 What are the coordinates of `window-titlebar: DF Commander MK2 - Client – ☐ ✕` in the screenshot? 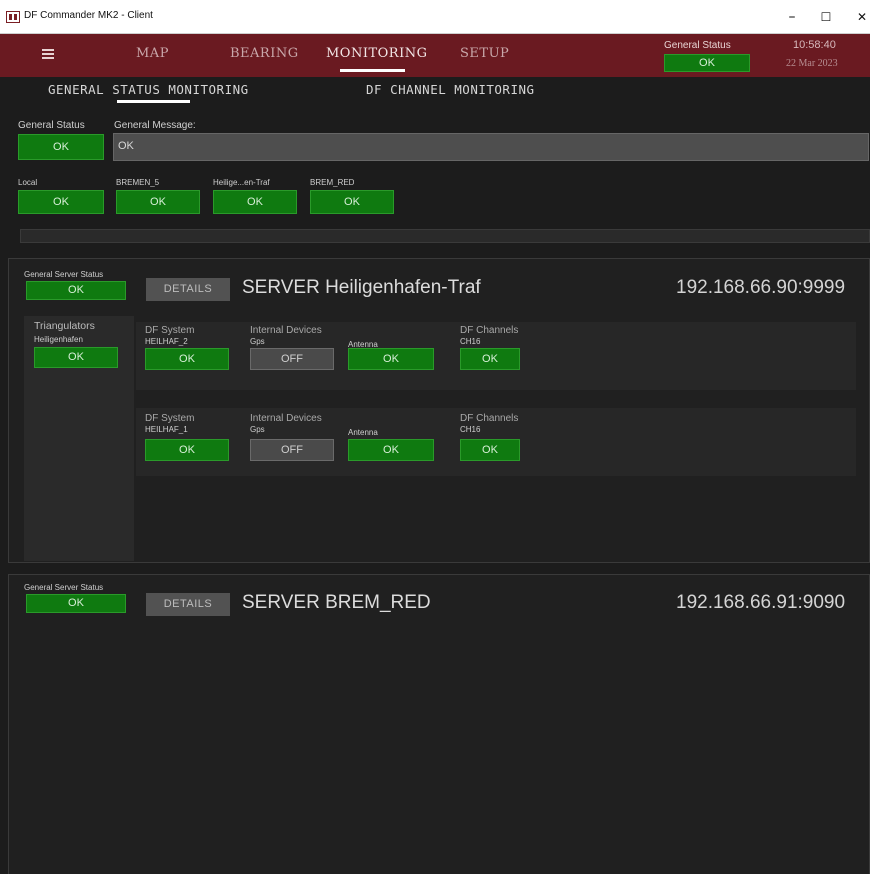 It's located at (435, 17).